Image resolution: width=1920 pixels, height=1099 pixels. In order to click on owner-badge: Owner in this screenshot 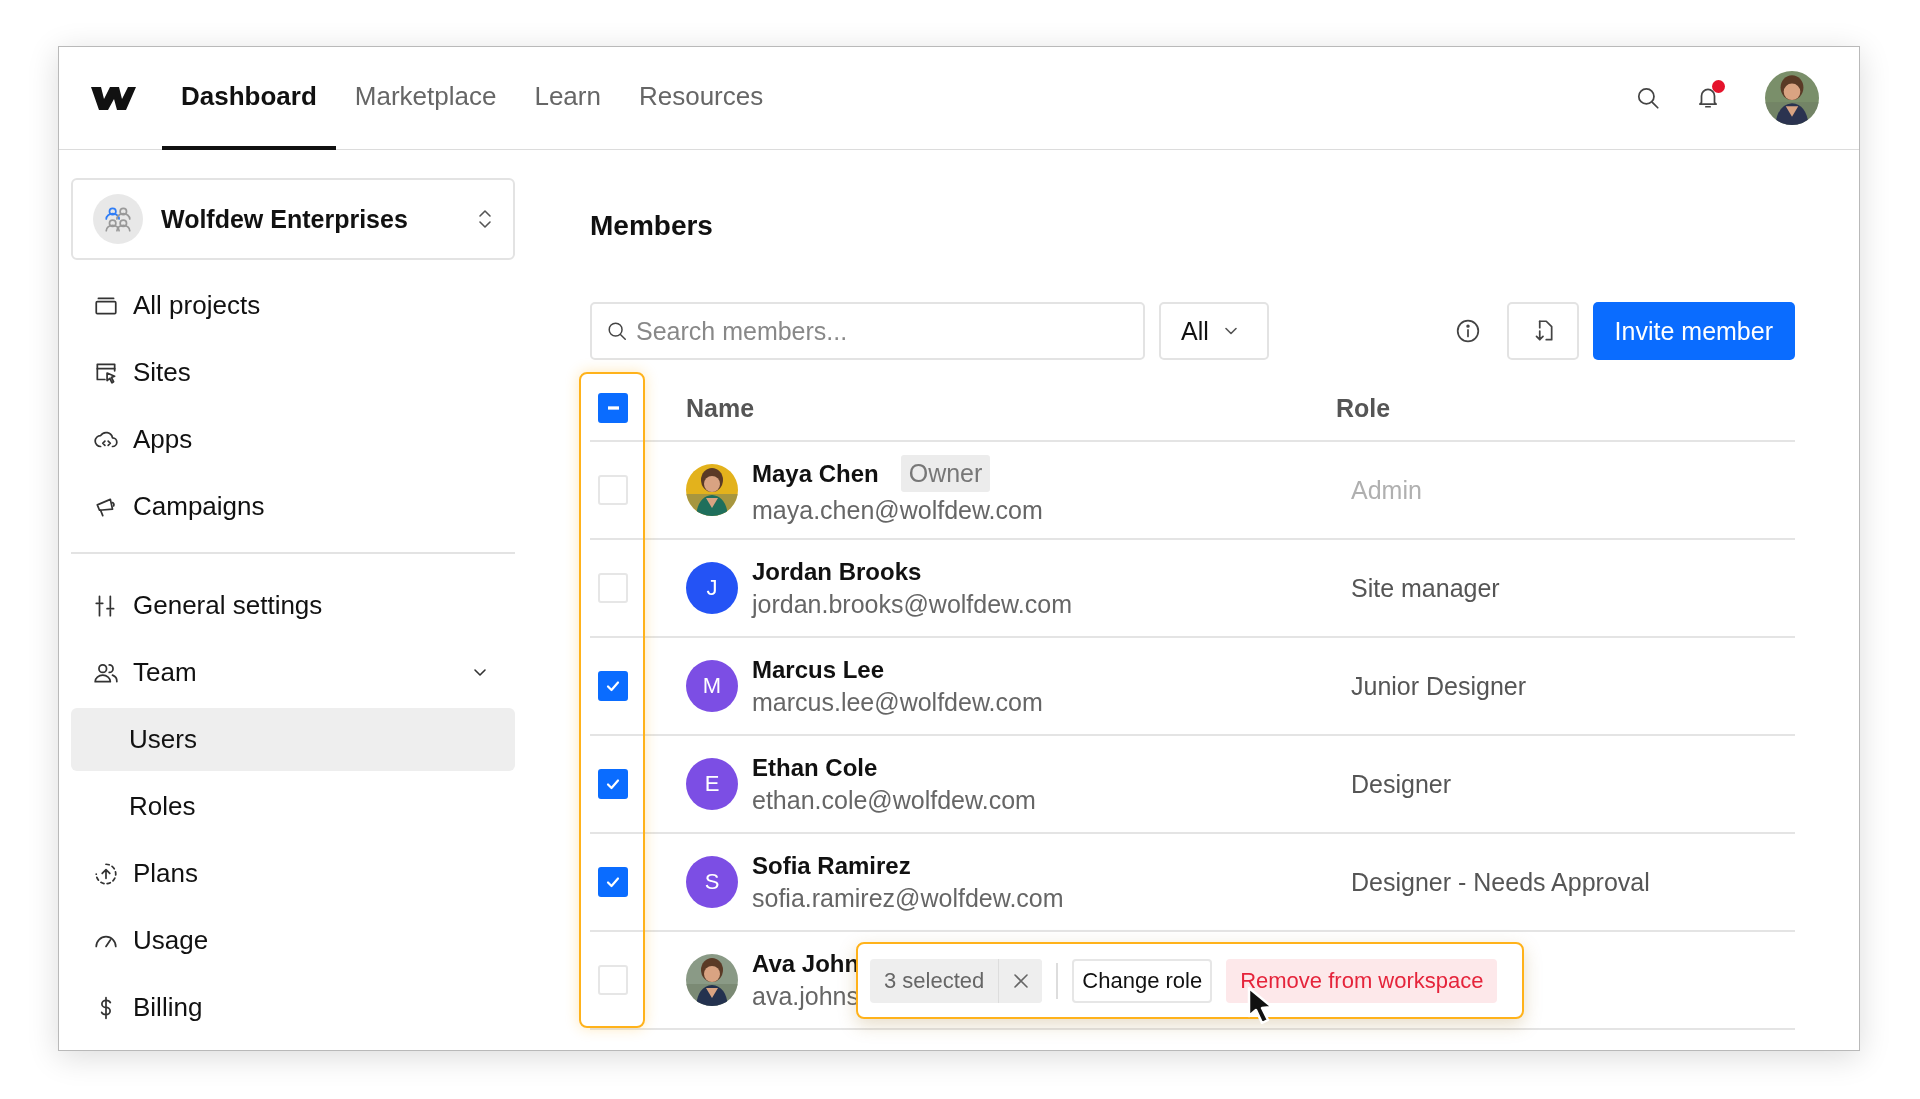, I will do `click(945, 473)`.